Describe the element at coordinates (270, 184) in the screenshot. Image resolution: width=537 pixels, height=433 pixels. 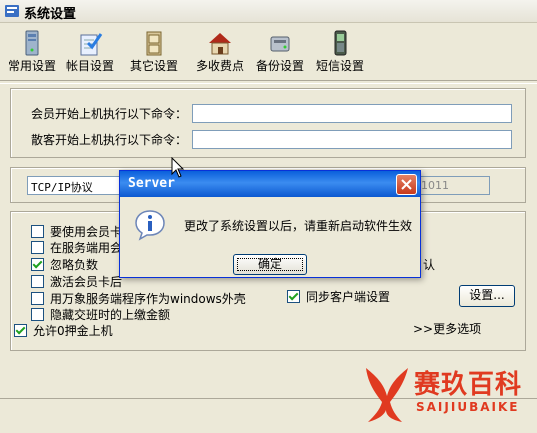
I see `dialog-titlebar: Server` at that location.